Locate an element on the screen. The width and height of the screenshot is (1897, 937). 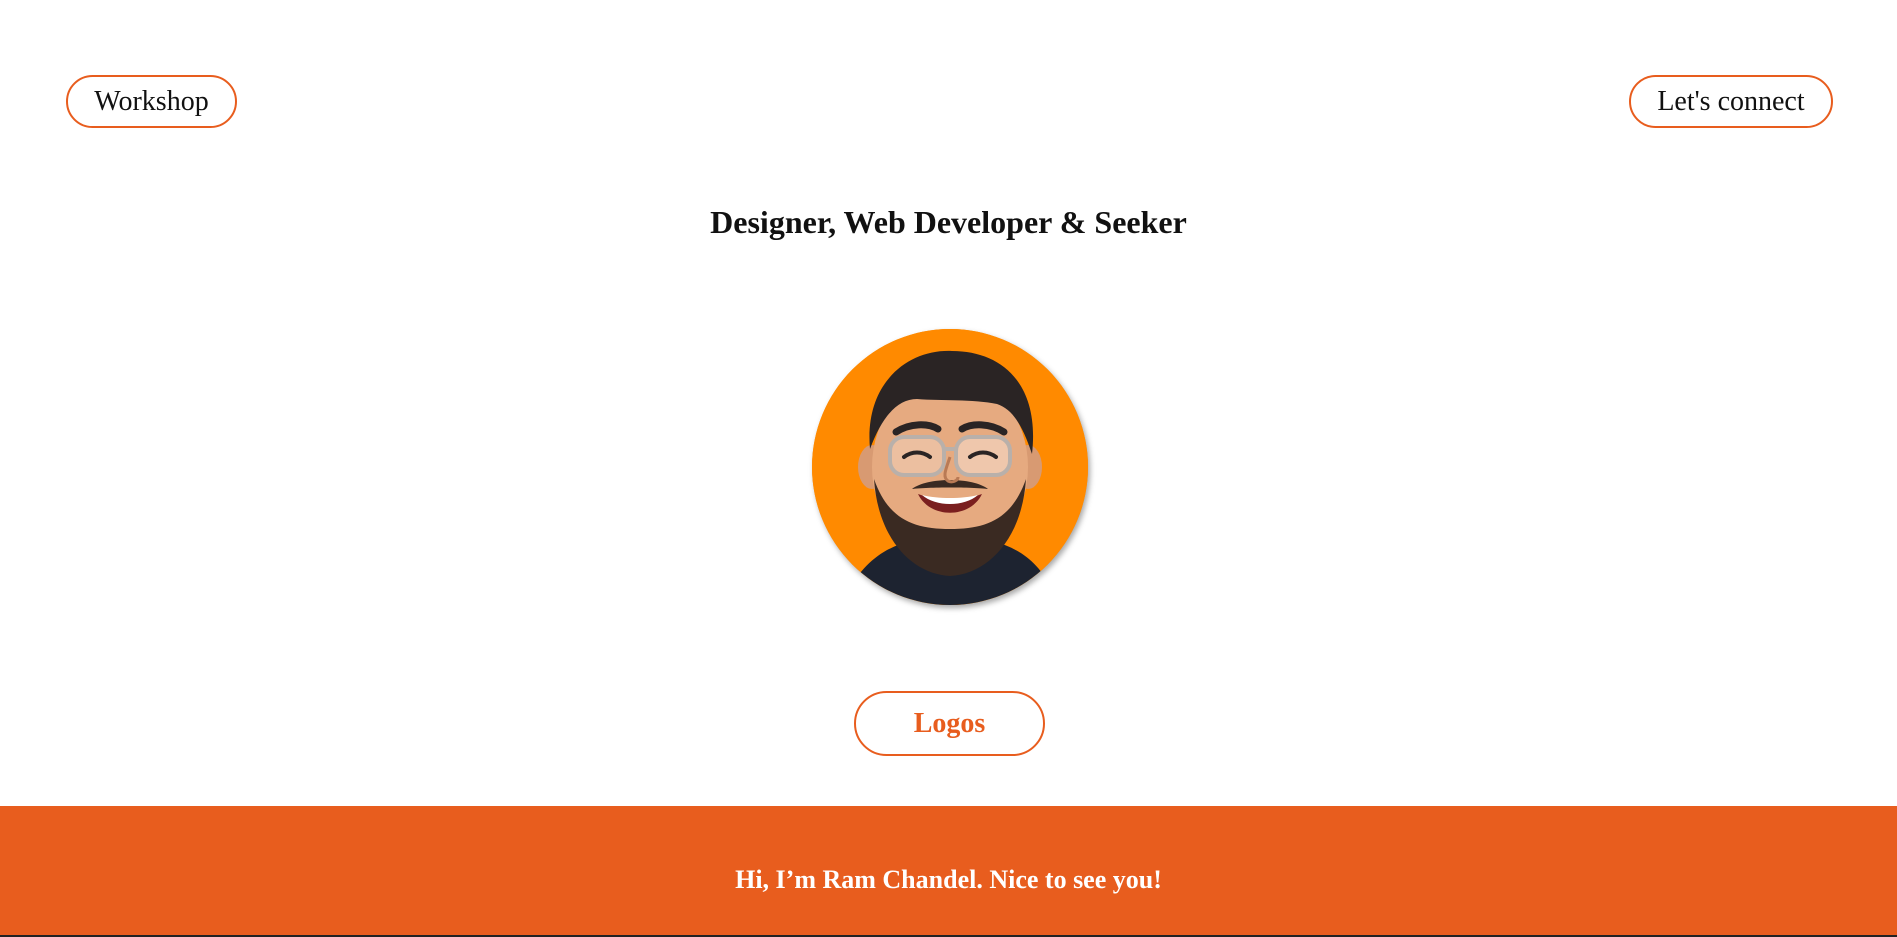
footer: Hi, I’m Ram Chandel. Nice to see you! is located at coordinates (948, 871).